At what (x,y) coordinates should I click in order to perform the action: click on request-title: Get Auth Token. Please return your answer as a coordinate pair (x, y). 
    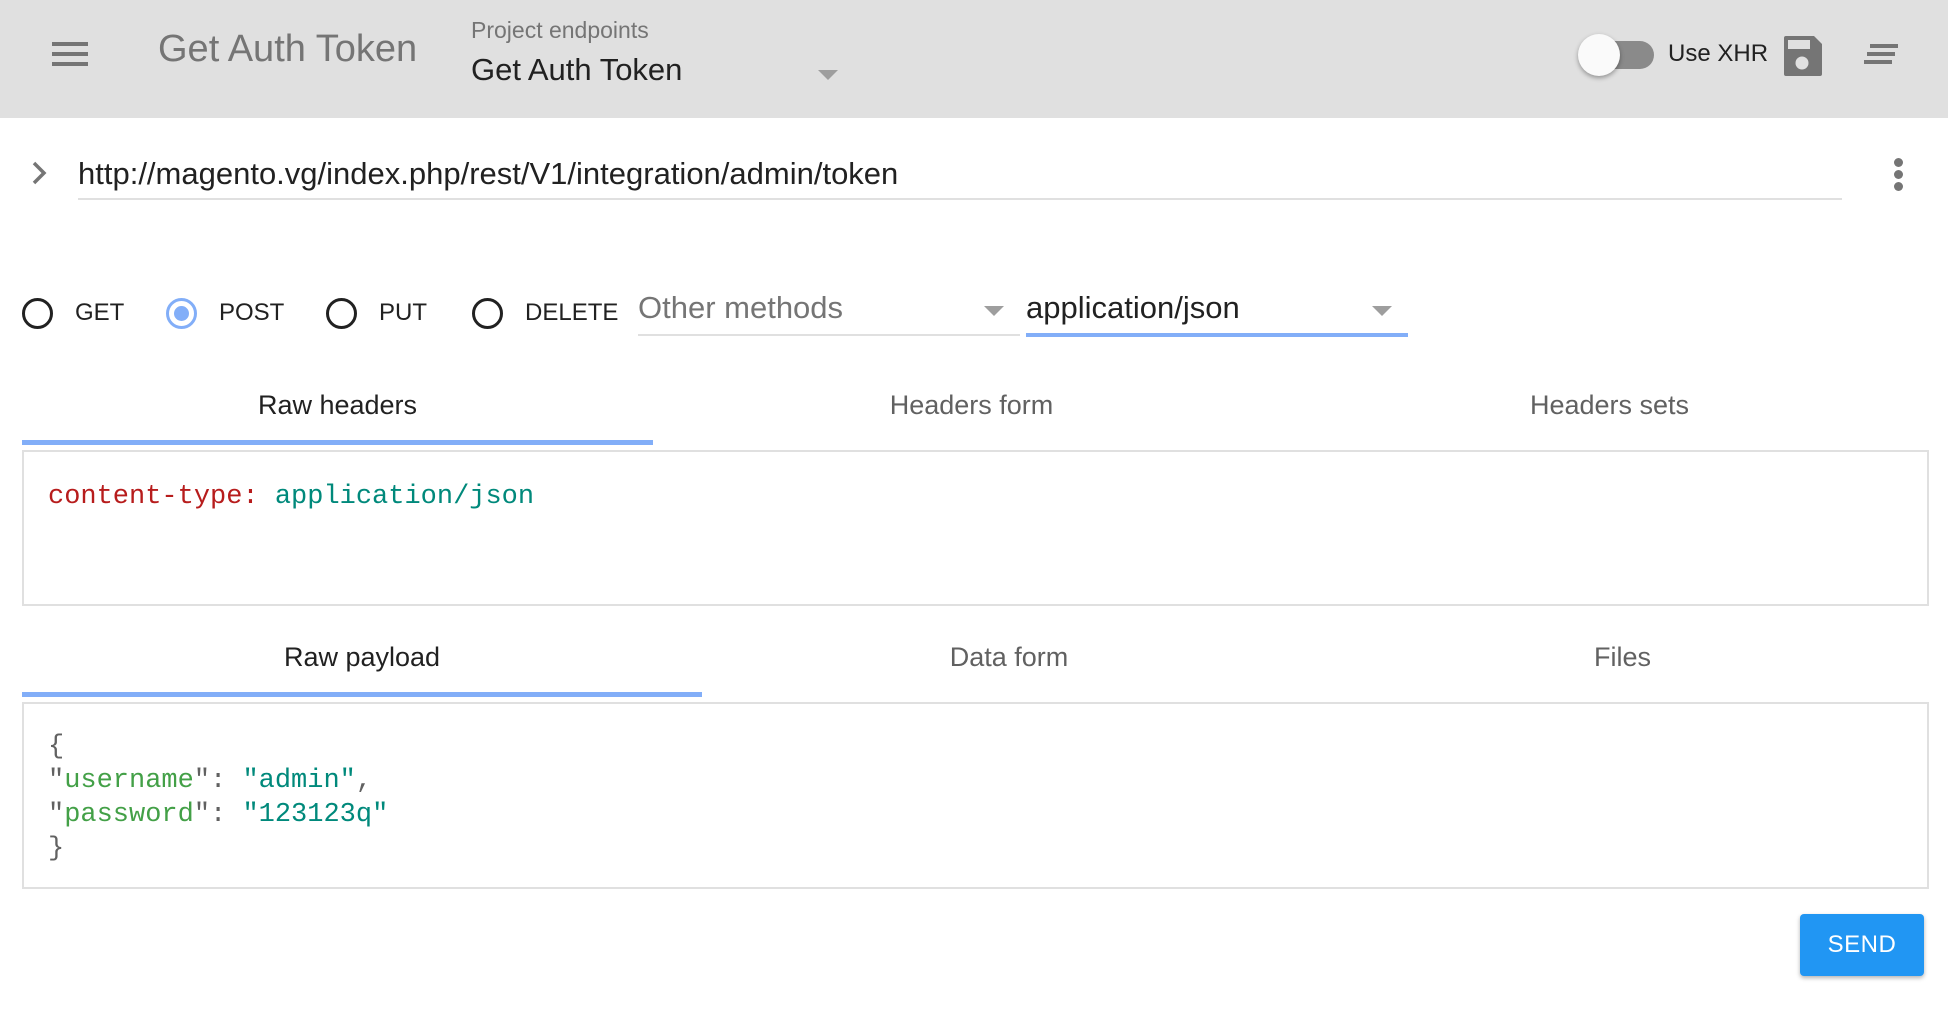
    Looking at the image, I should click on (288, 49).